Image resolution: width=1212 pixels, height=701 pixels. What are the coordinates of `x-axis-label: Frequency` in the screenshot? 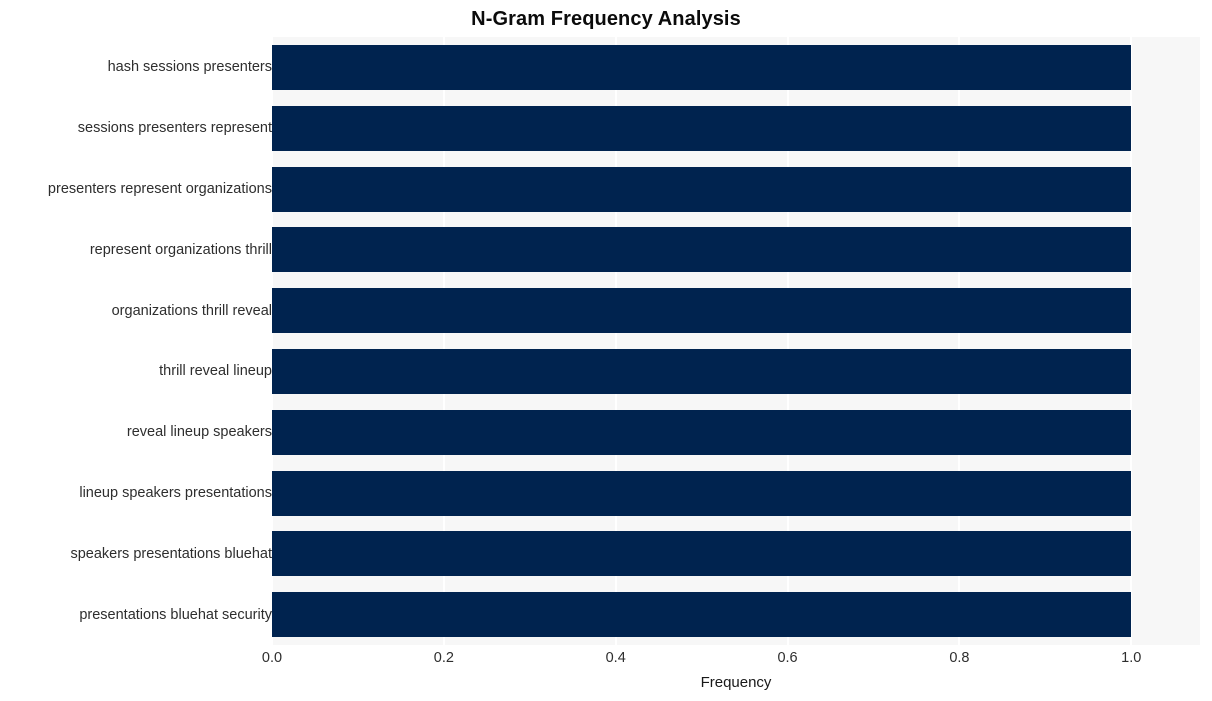 It's located at (736, 682).